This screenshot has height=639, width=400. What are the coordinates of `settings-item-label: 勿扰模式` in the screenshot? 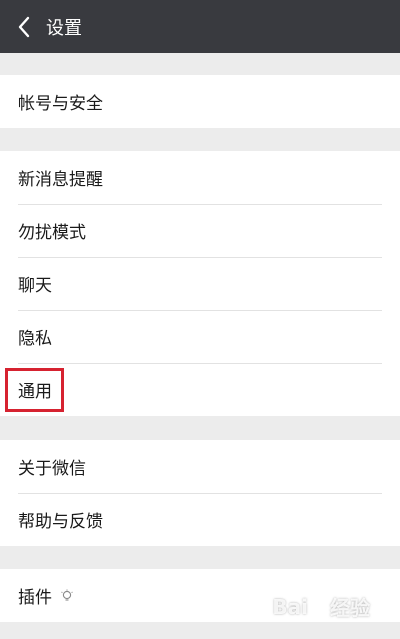 It's located at (52, 233).